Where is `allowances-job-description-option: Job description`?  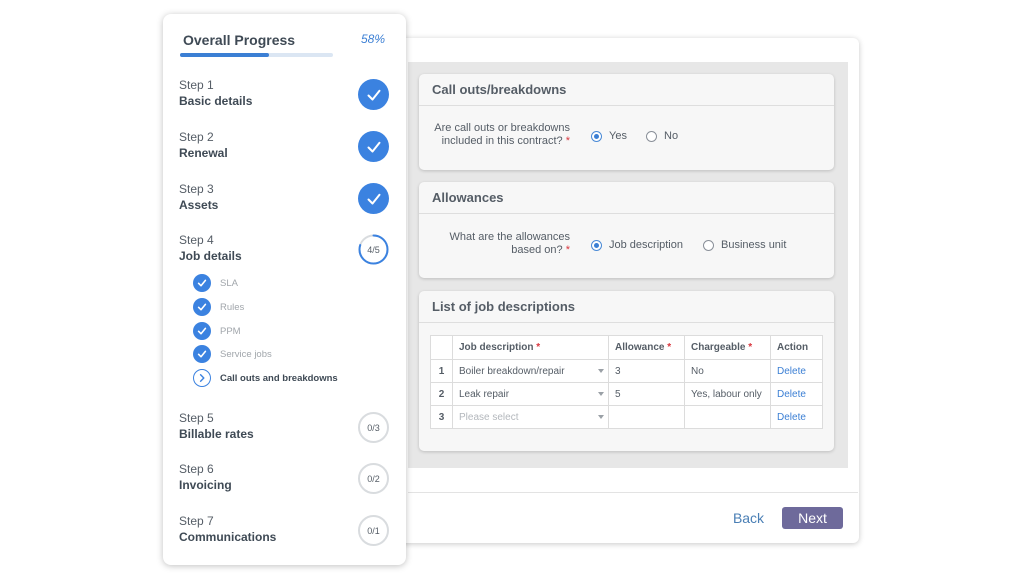 allowances-job-description-option: Job description is located at coordinates (637, 245).